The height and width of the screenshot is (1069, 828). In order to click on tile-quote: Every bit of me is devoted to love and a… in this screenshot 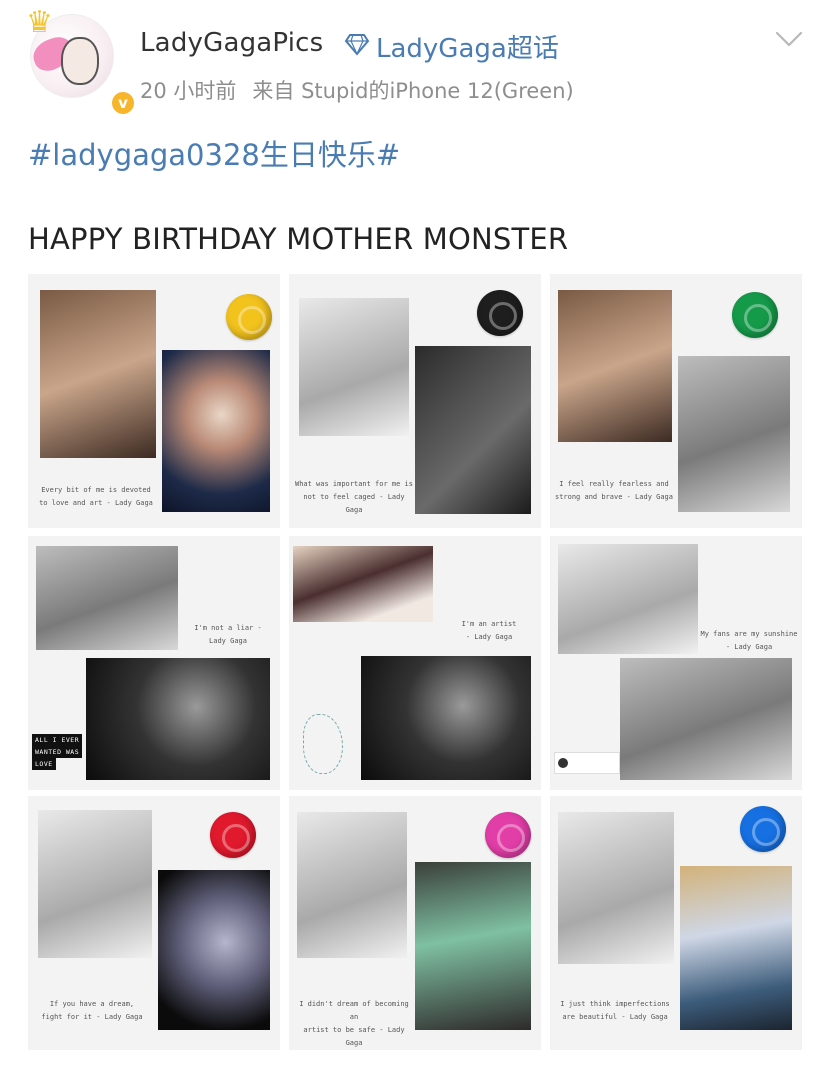, I will do `click(96, 496)`.